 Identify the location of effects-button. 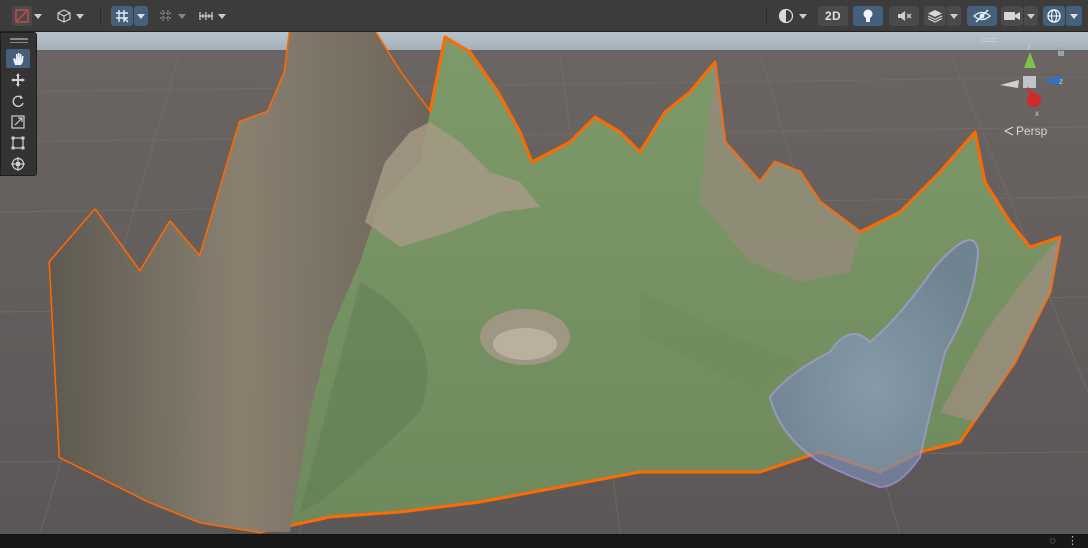
(935, 16).